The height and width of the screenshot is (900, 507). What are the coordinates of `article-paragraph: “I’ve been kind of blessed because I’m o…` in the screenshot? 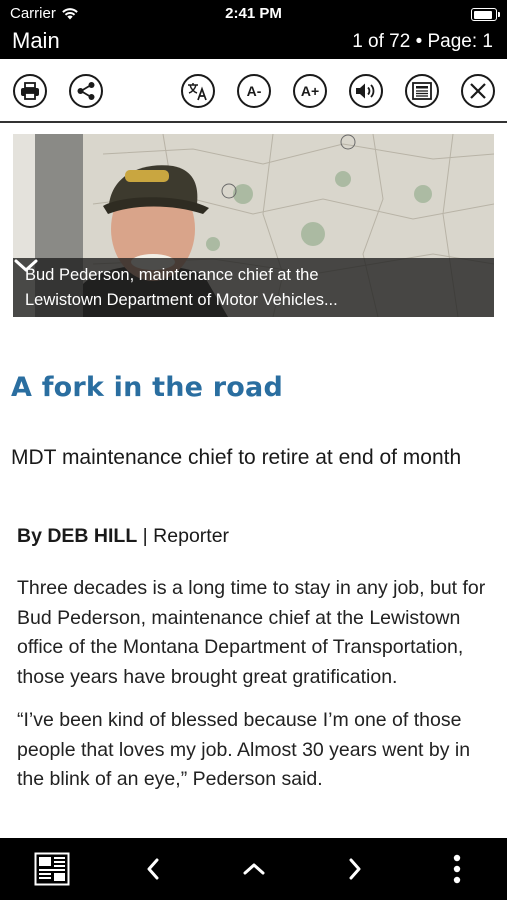 It's located at (244, 749).